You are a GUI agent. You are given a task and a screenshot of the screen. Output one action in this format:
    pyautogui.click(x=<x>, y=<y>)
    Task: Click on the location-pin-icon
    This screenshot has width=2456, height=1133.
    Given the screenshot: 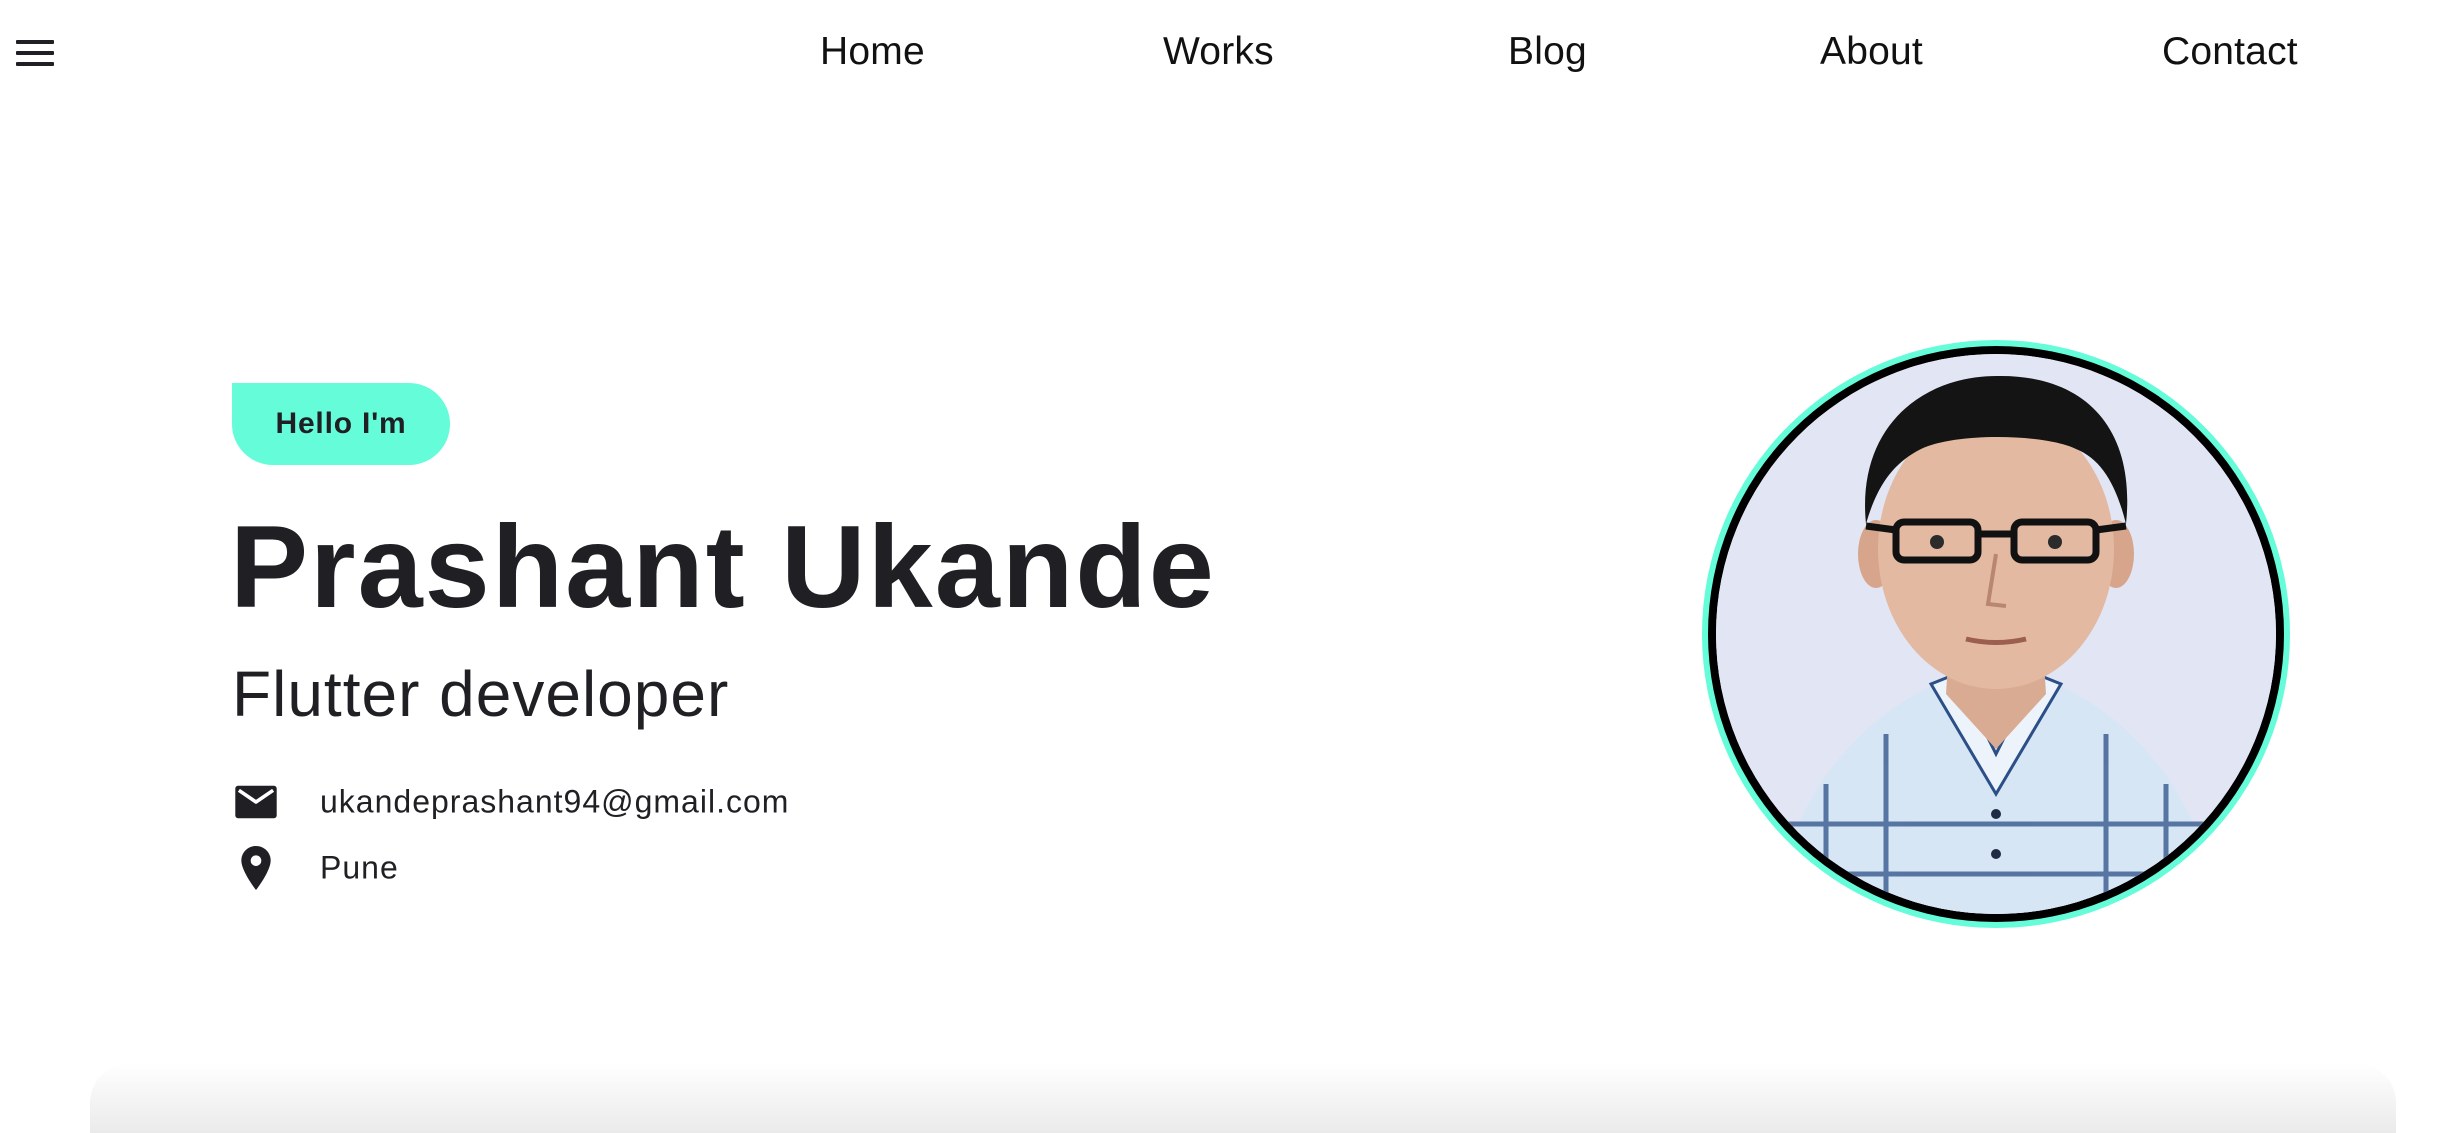 What is the action you would take?
    pyautogui.click(x=256, y=868)
    